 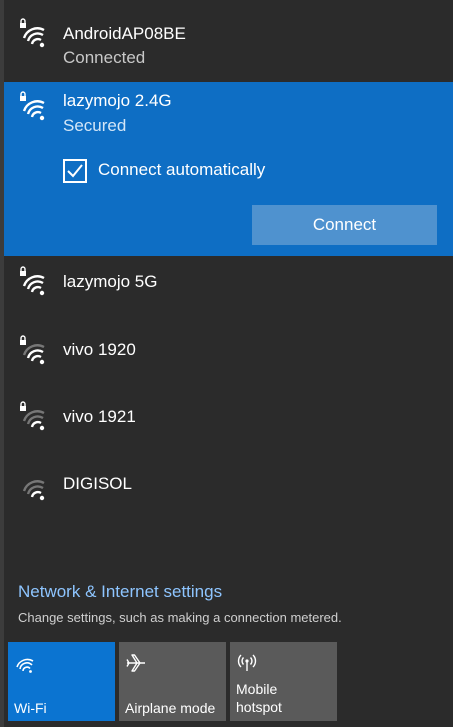 What do you see at coordinates (283, 681) in the screenshot?
I see `mobile-hotspot-tile: Mobile hotspot` at bounding box center [283, 681].